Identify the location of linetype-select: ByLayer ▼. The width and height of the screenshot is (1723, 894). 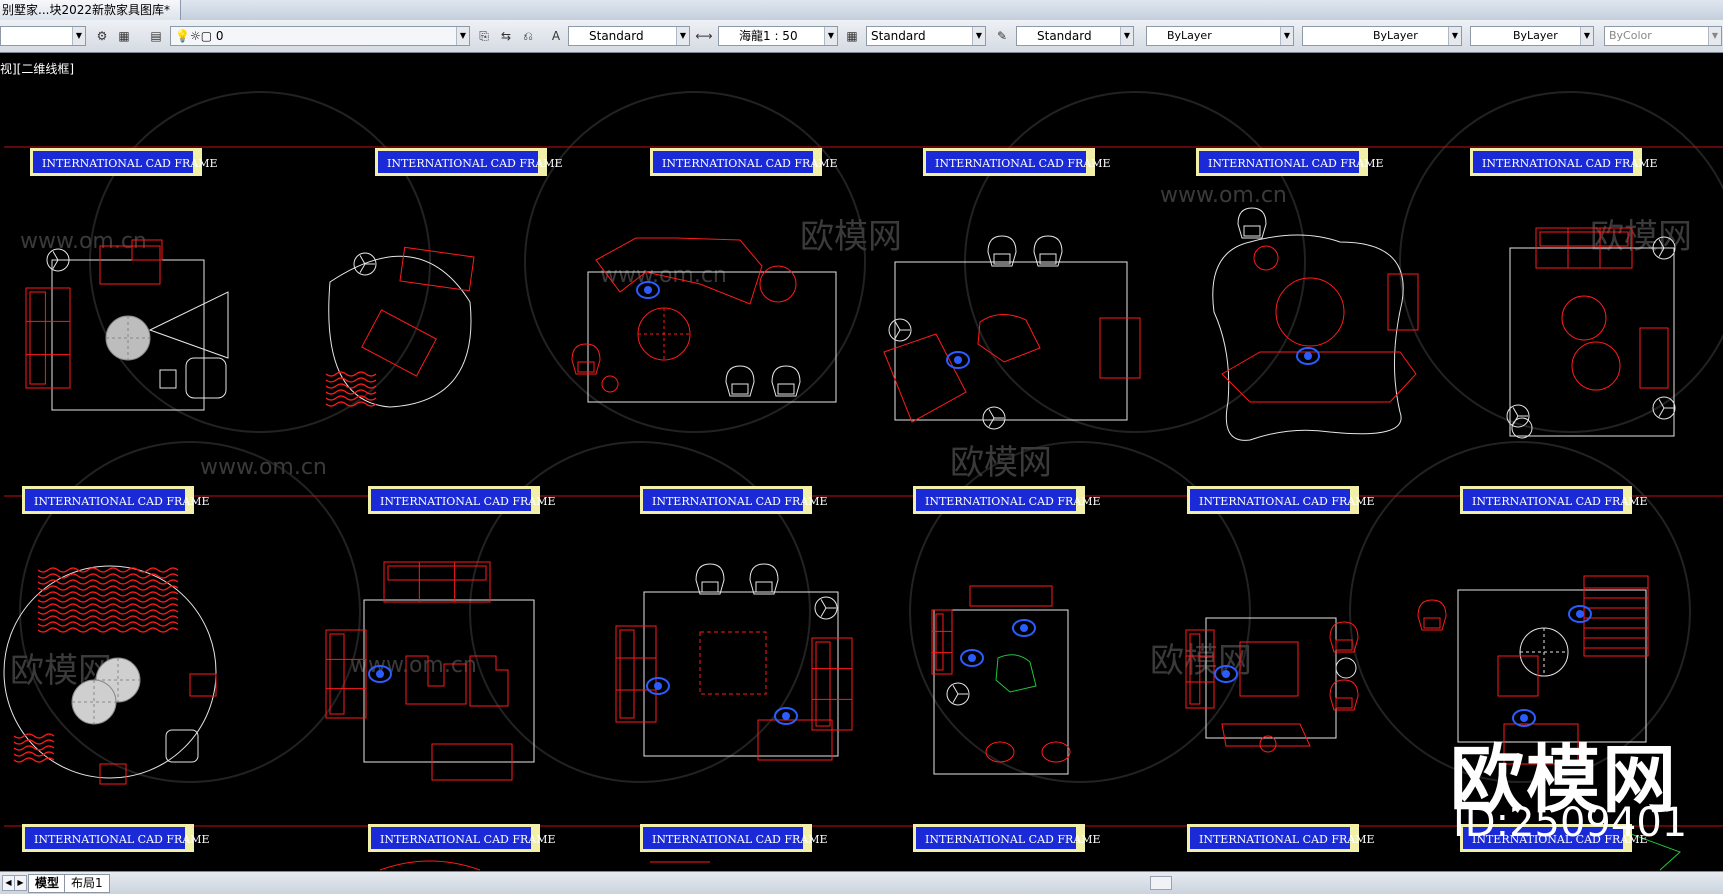
(1382, 36).